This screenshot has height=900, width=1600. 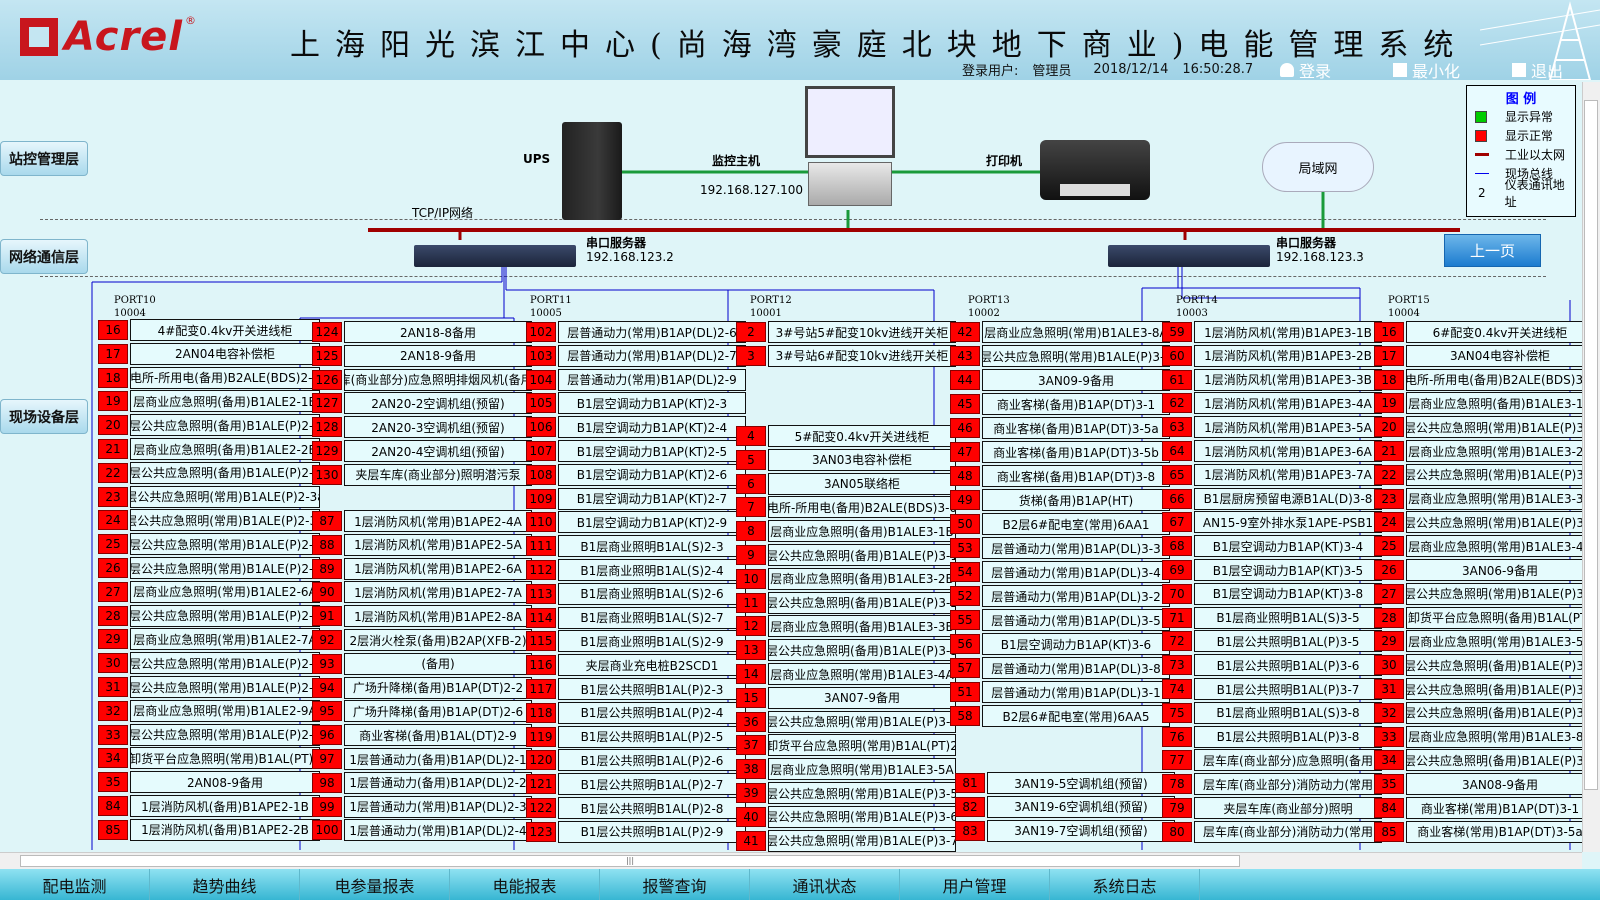 I want to click on device-address-indicator: 47, so click(x=965, y=452).